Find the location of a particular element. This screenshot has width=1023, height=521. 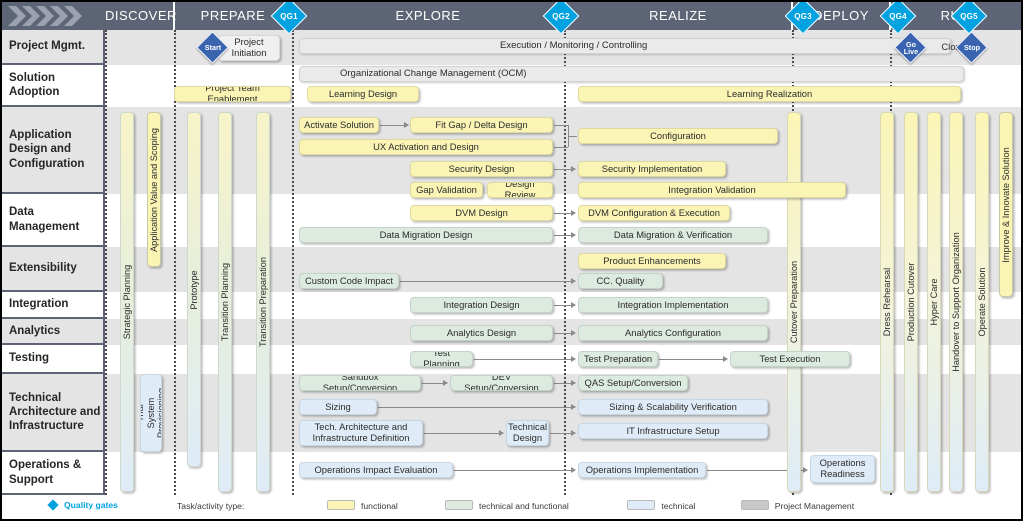

task-label: Execution / Monitoring / Controlling is located at coordinates (574, 45).